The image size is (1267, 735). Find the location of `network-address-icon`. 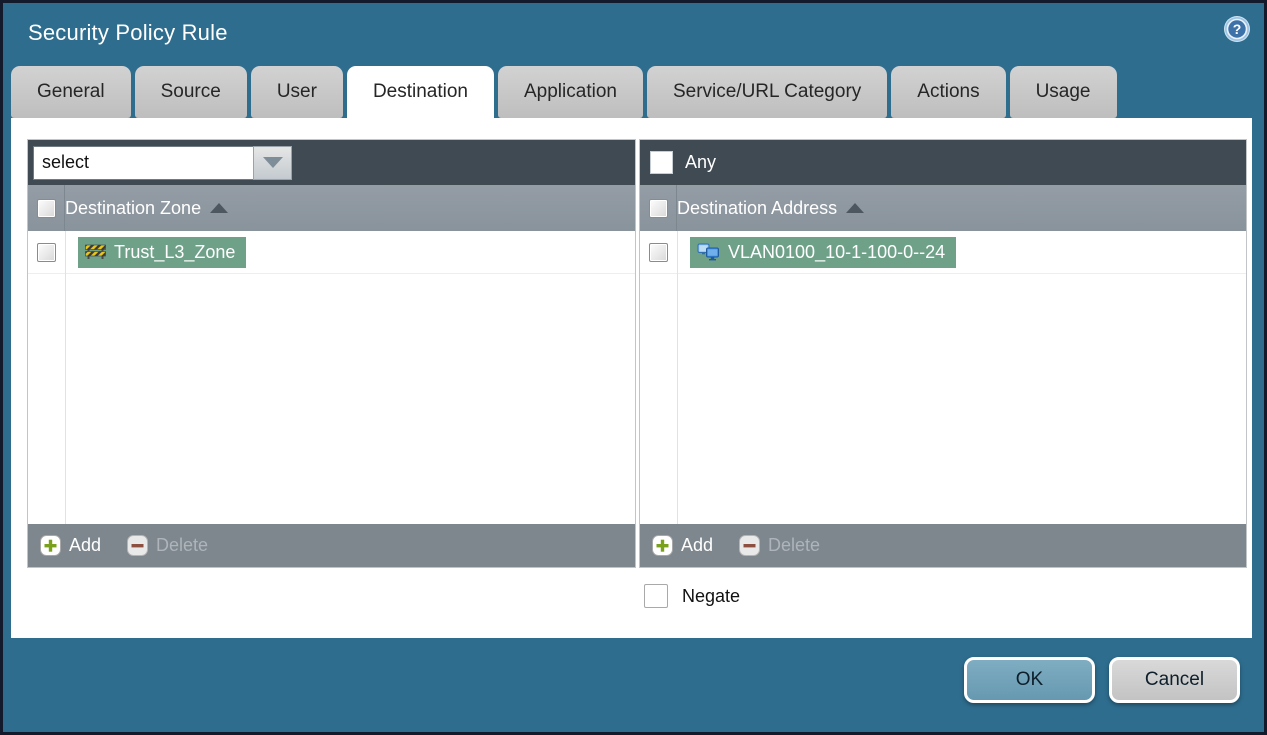

network-address-icon is located at coordinates (708, 252).